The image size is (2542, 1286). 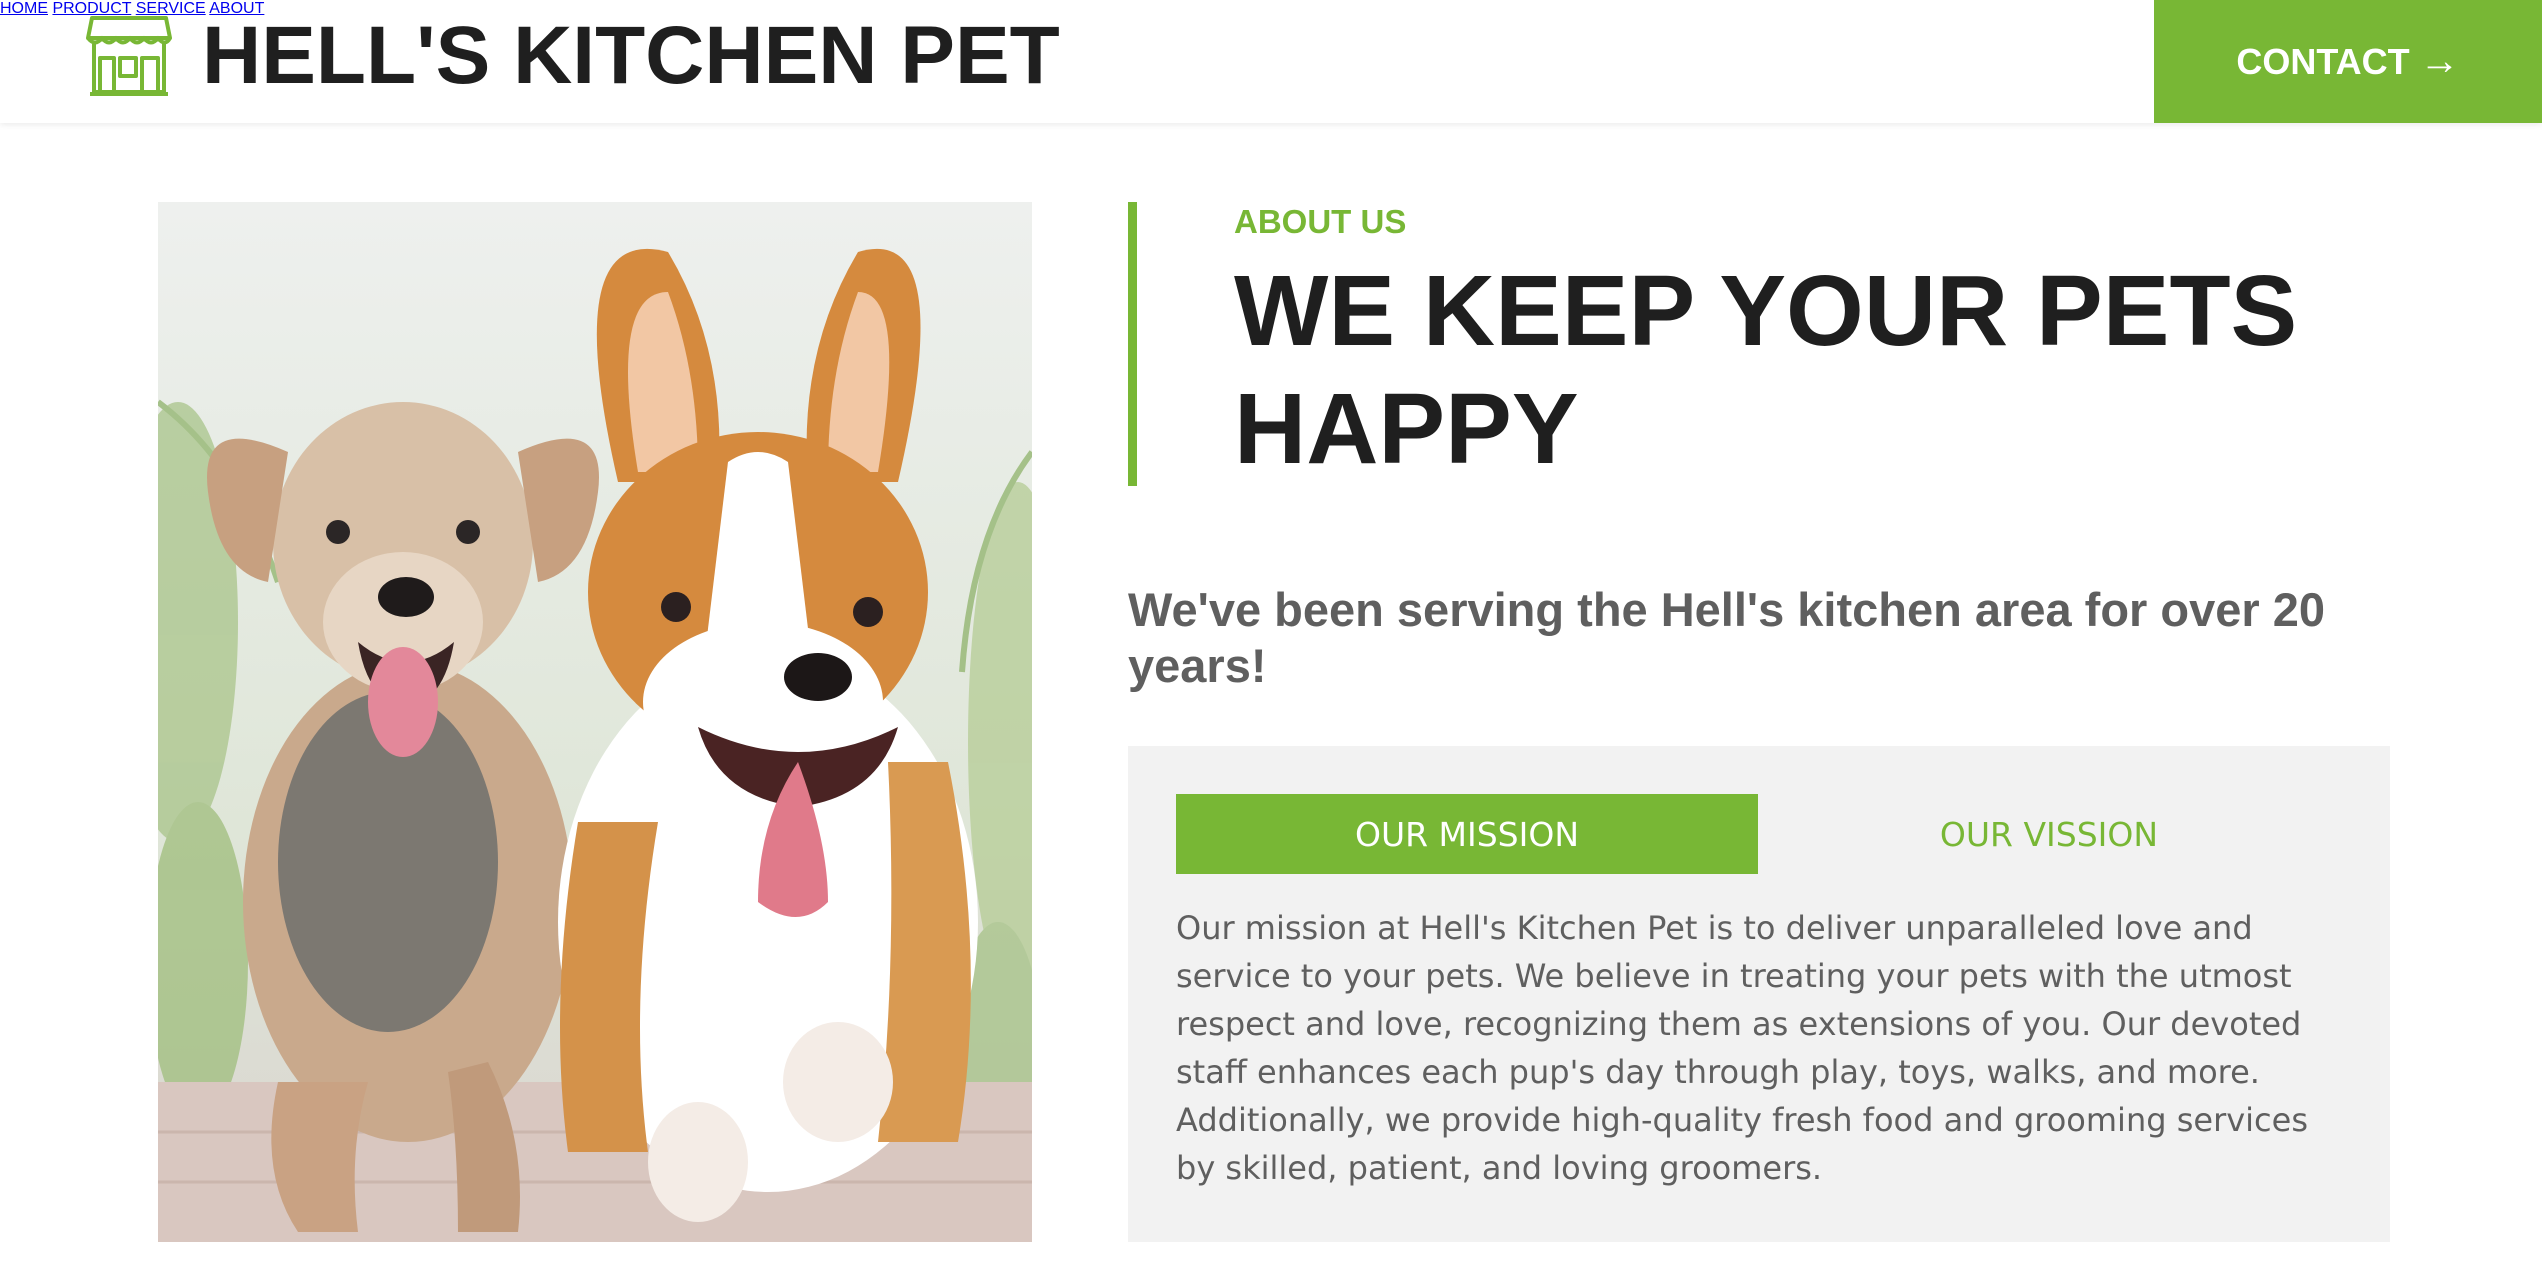 What do you see at coordinates (1467, 834) in the screenshot?
I see `tab-our-mission: OUR MISSION` at bounding box center [1467, 834].